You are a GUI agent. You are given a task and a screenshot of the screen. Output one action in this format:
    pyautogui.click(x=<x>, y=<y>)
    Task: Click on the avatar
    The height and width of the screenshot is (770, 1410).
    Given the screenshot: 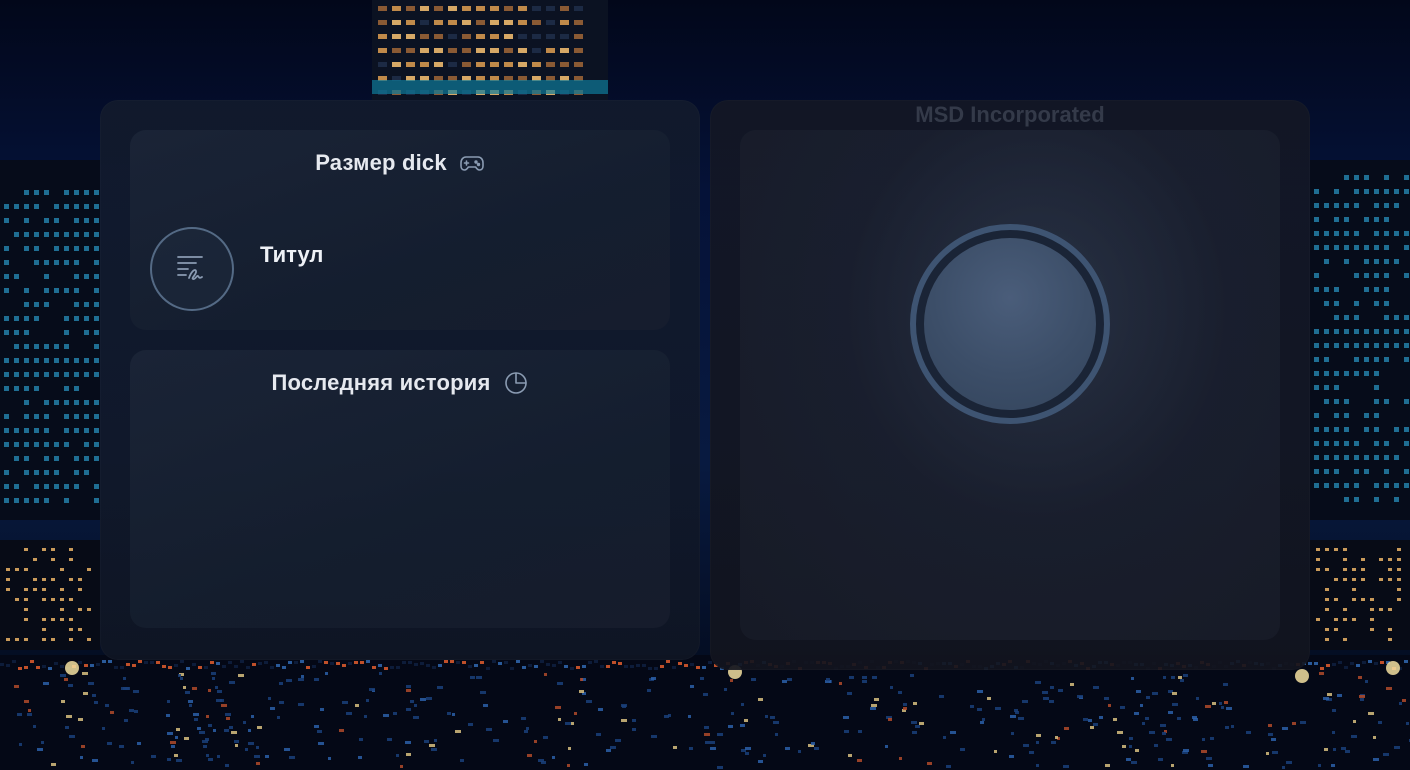 What is the action you would take?
    pyautogui.click(x=1010, y=324)
    